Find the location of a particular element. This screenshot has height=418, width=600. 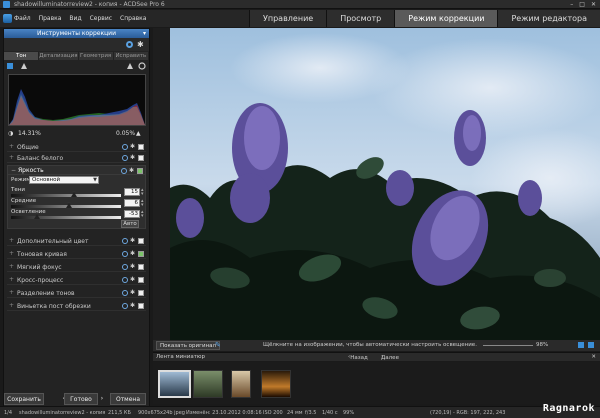

cancel-button: Отмена is located at coordinates (128, 399).